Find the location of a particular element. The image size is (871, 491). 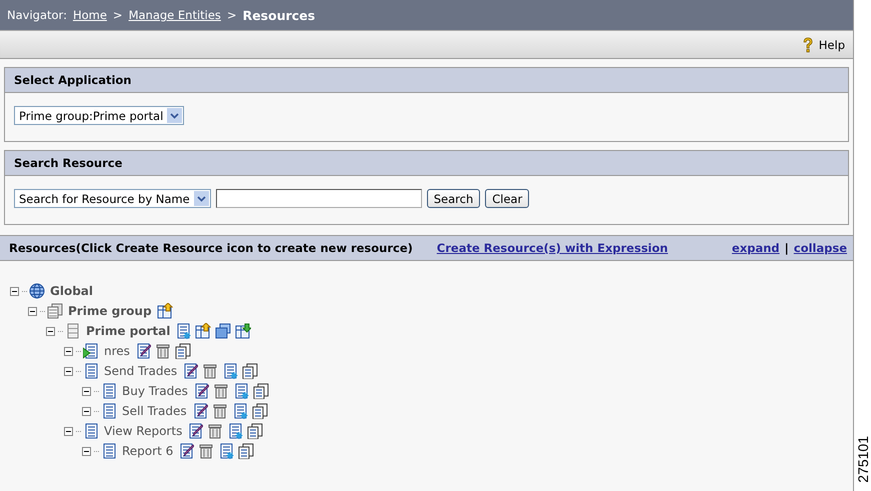

tree-item: Buy Trades is located at coordinates (155, 391).